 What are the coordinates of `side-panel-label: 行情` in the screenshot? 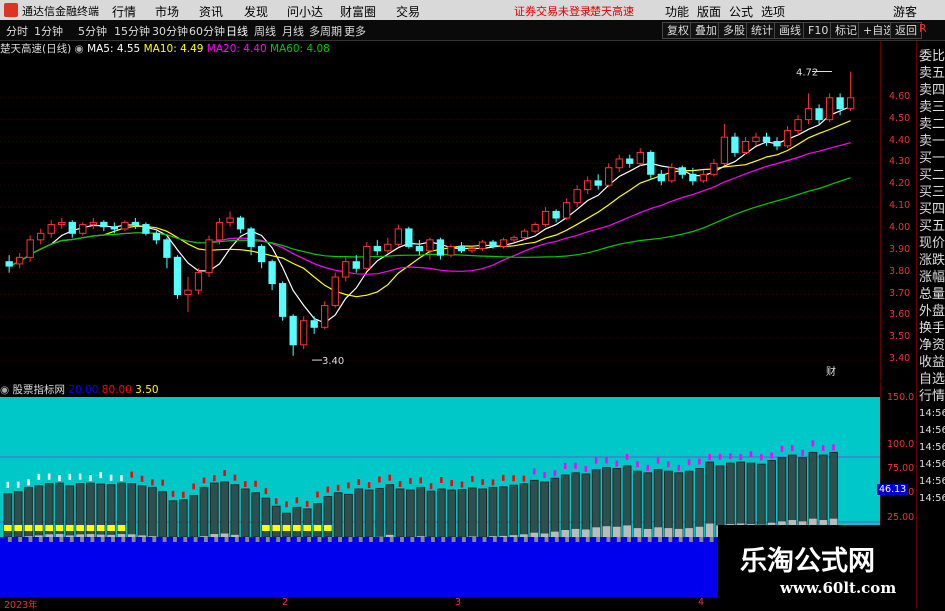 It's located at (932, 397).